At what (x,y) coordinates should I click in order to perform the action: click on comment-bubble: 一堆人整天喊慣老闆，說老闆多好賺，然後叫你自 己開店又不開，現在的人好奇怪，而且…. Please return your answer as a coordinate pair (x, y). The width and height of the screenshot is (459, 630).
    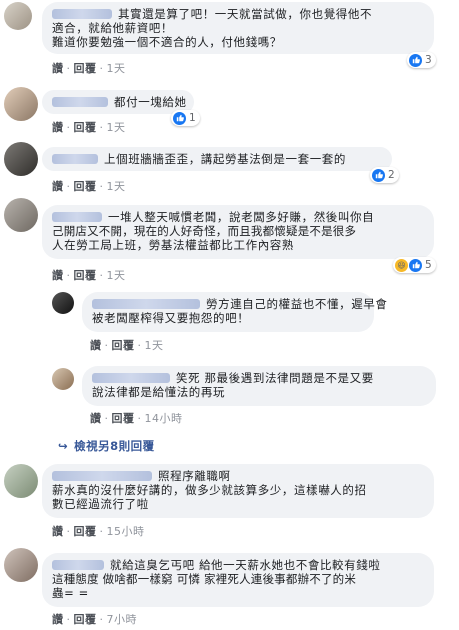
    Looking at the image, I should click on (238, 232).